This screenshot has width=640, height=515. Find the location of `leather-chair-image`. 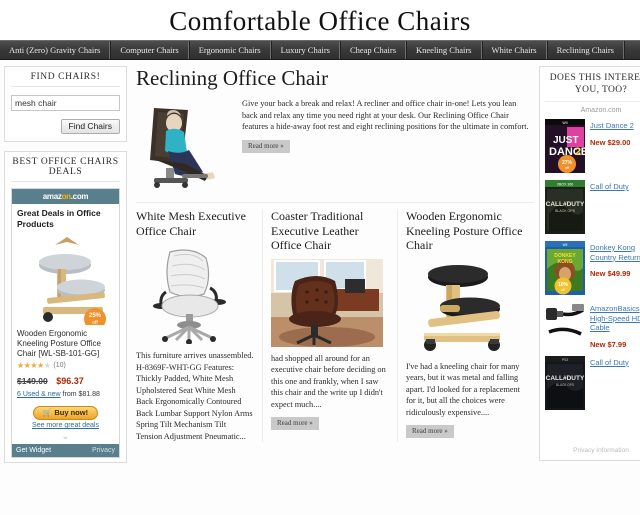

leather-chair-image is located at coordinates (330, 302).